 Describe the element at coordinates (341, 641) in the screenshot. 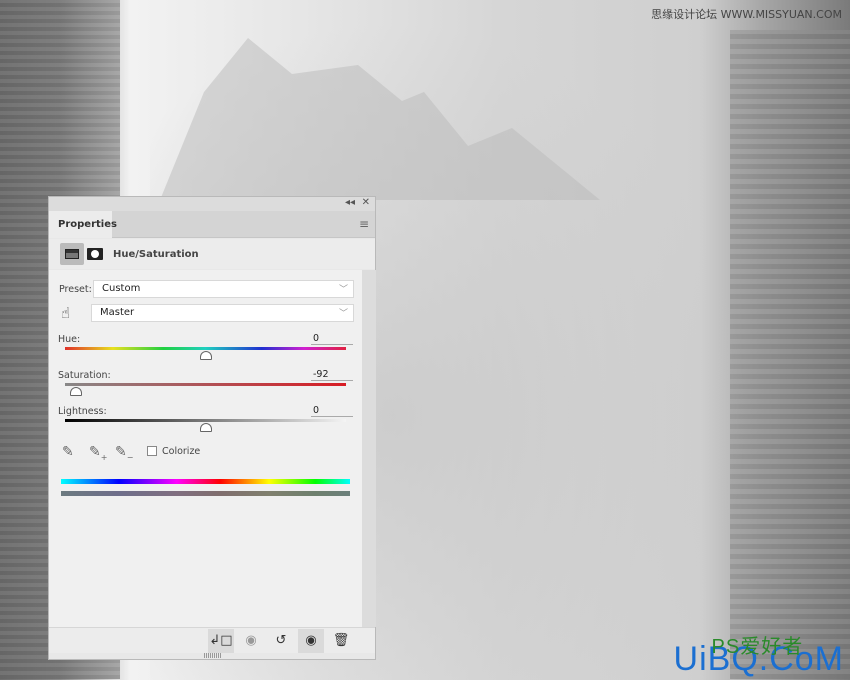

I see `delete-button: 🗑` at that location.